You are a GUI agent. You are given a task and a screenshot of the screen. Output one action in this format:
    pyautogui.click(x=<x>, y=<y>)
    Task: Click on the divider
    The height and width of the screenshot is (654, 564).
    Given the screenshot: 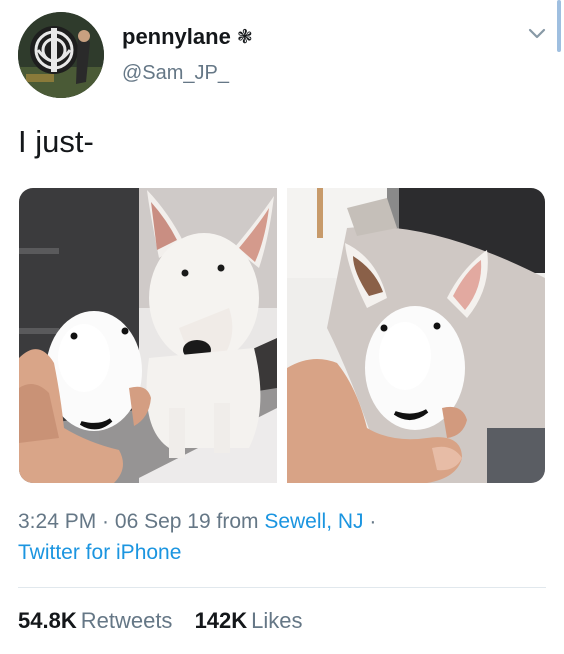 What is the action you would take?
    pyautogui.click(x=282, y=587)
    